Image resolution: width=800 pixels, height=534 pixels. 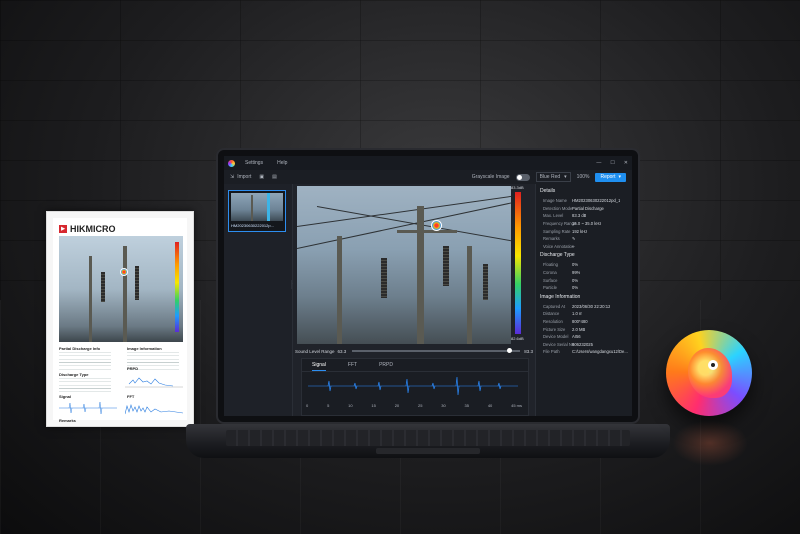 I want to click on minimize-icon: —, so click(x=598, y=163).